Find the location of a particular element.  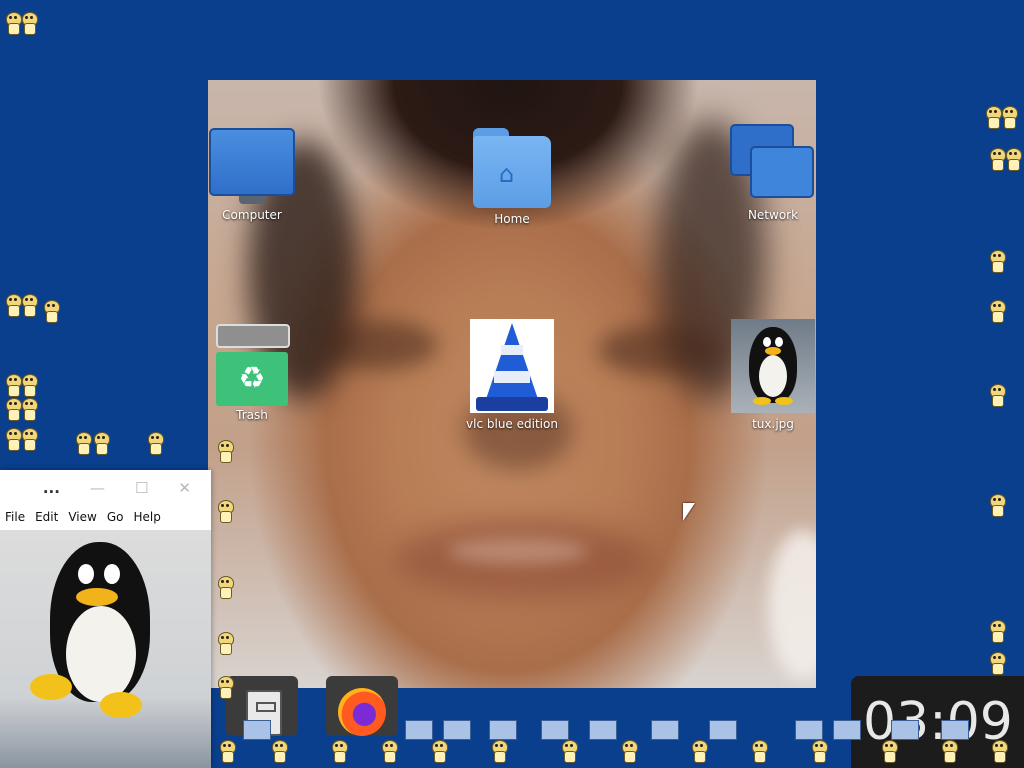

home-folder-icon: ⌂ is located at coordinates (512, 168).